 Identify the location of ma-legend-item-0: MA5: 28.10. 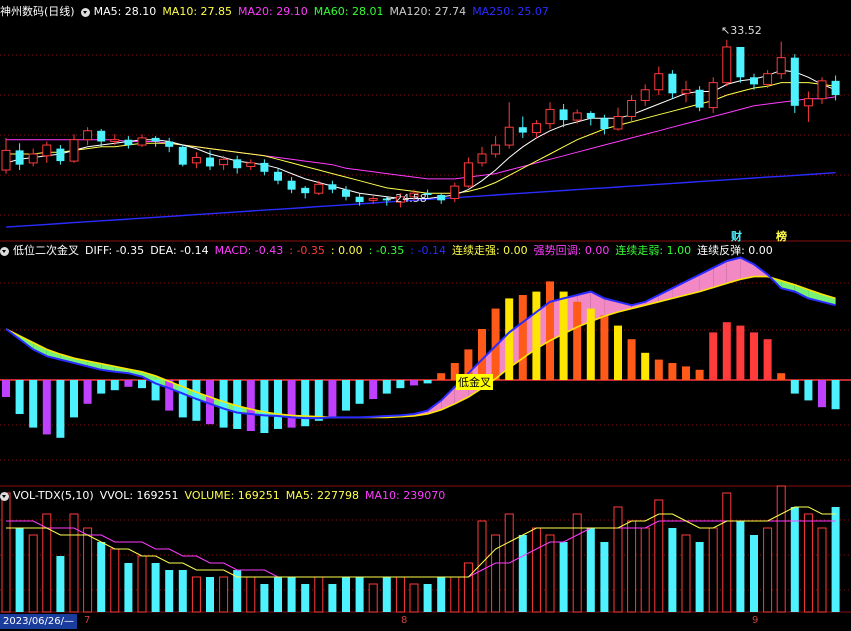
(125, 11).